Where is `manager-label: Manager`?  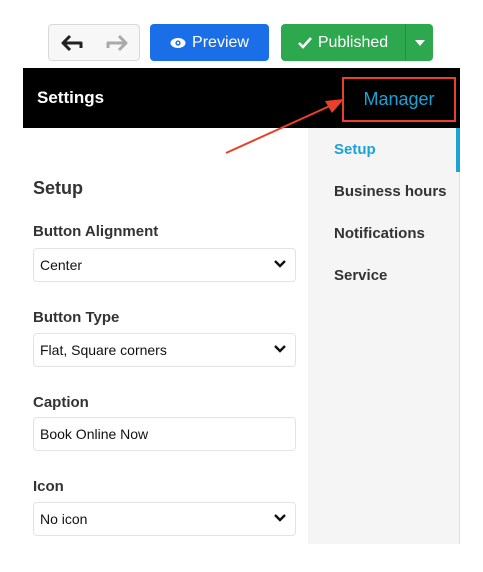 manager-label: Manager is located at coordinates (399, 99).